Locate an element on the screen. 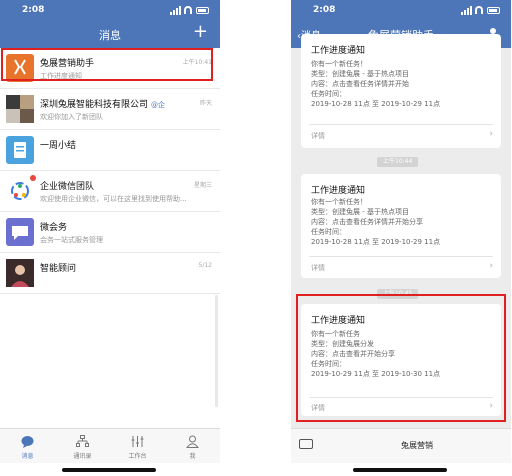 This screenshot has width=512, height=476. meeting-avatar is located at coordinates (20, 232).